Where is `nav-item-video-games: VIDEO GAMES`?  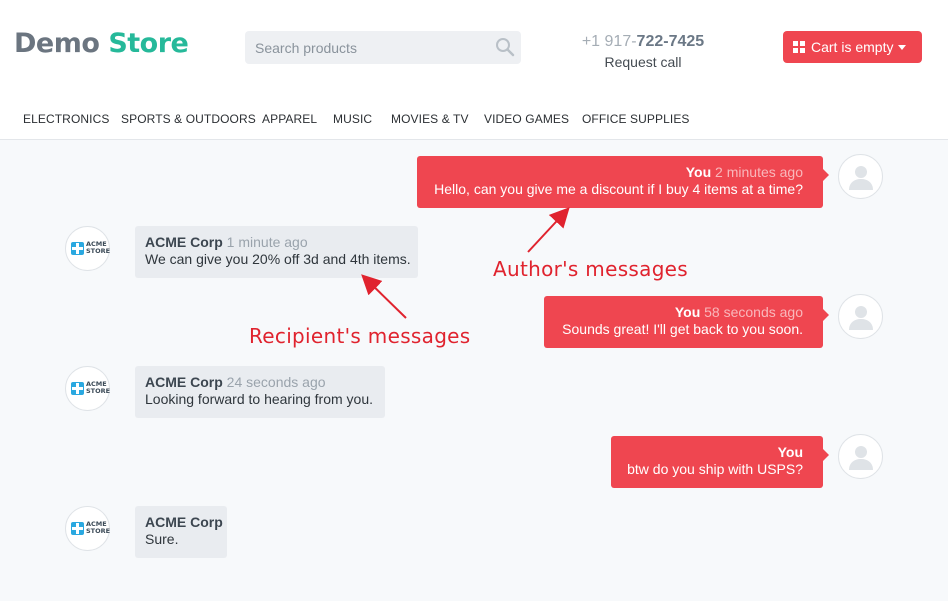 nav-item-video-games: VIDEO GAMES is located at coordinates (526, 119).